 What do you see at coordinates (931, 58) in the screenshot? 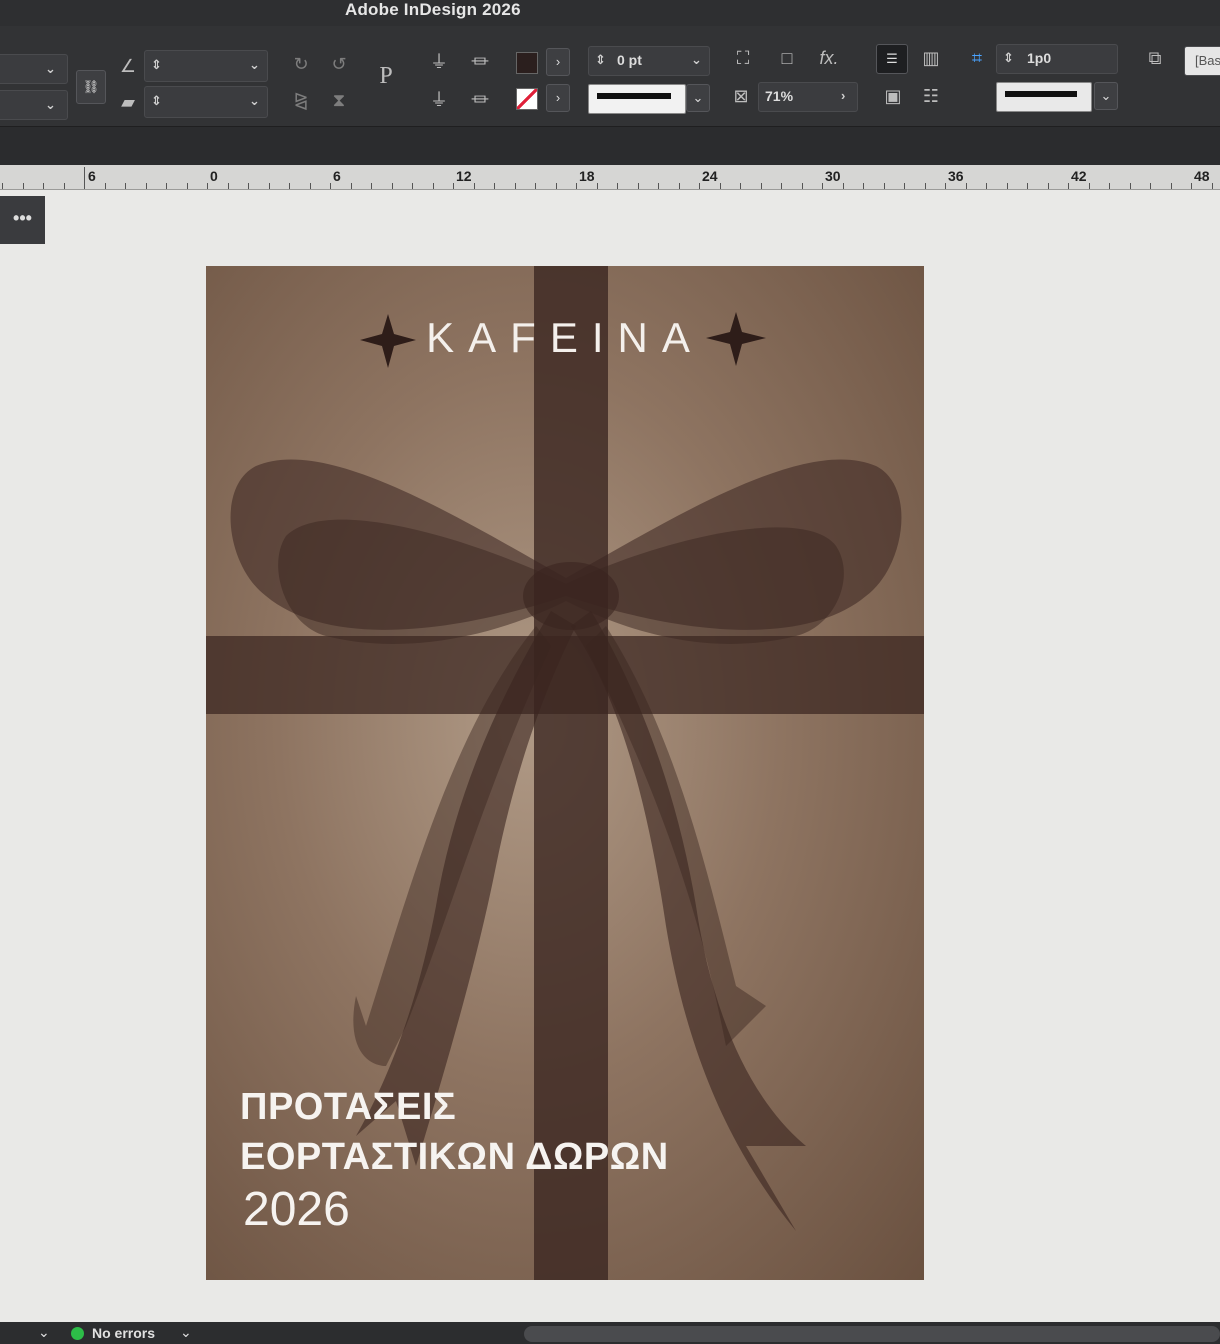
I see `wrap-around-bounding-box-icon: ▥` at bounding box center [931, 58].